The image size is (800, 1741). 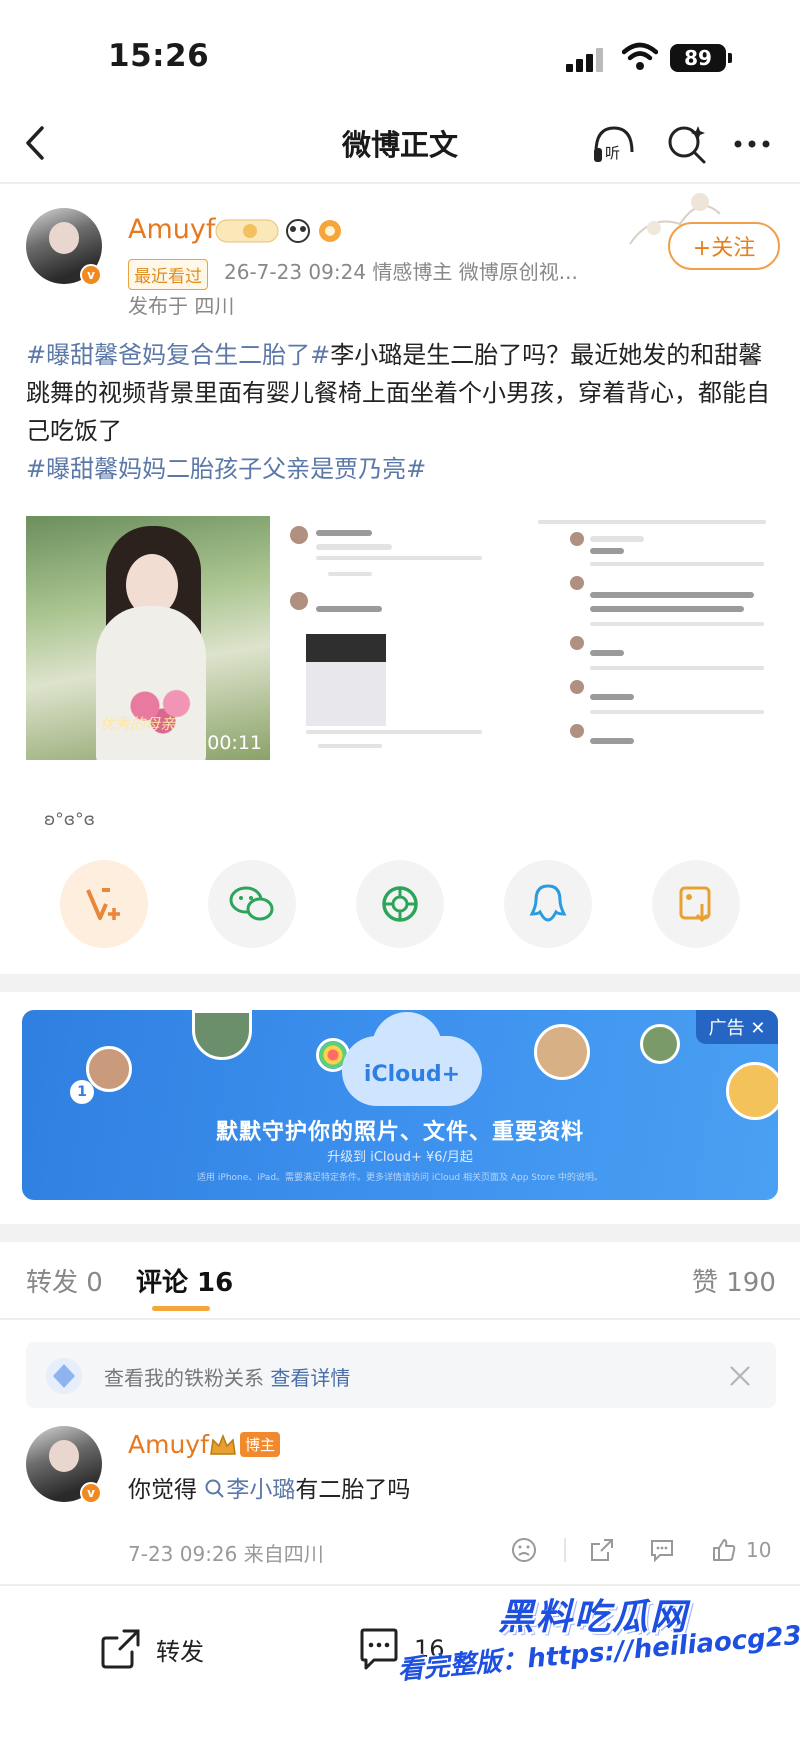 I want to click on wifi-icon, so click(x=640, y=56).